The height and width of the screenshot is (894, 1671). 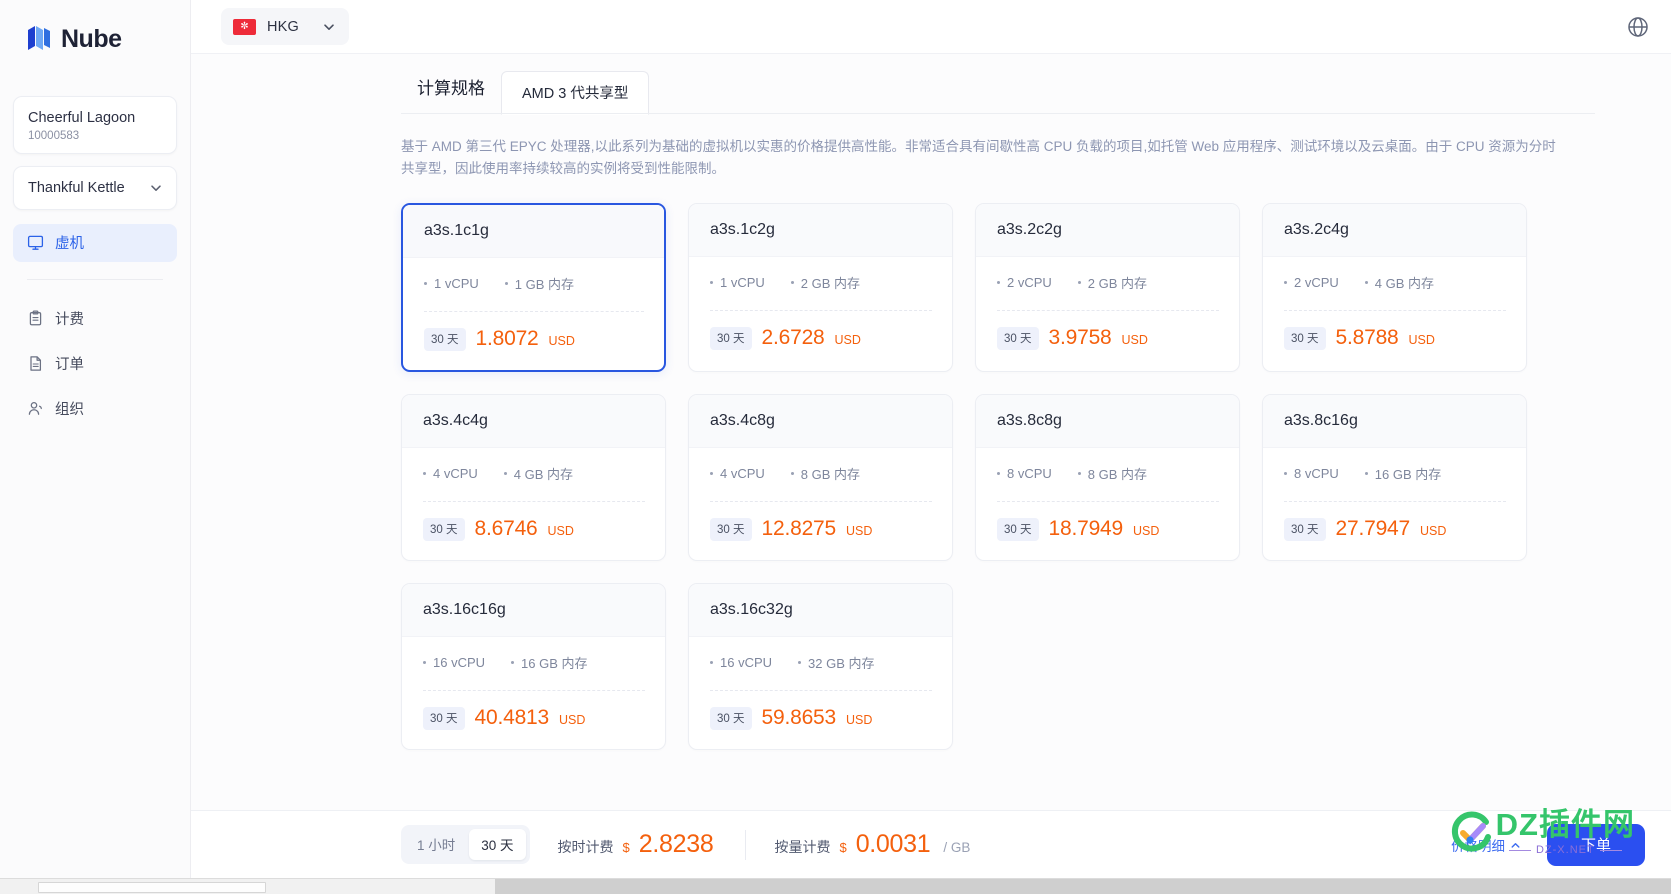 I want to click on tab-bar: 计算规格 AMD 3 代共享型, so click(x=998, y=84).